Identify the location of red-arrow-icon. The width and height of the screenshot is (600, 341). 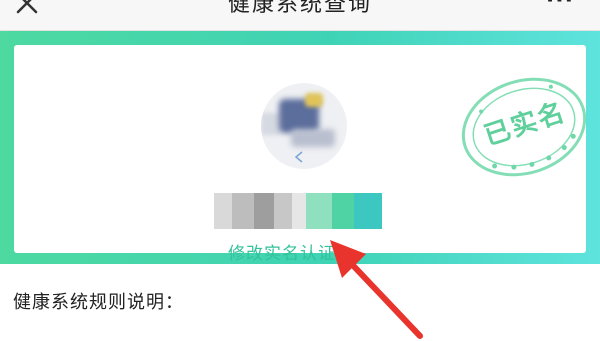
(376, 289).